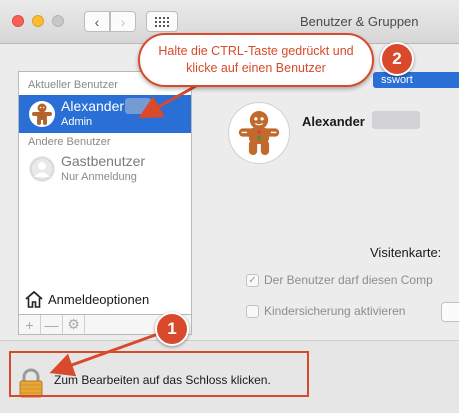  Describe the element at coordinates (93, 106) in the screenshot. I see `current-user-name: Alexander` at that location.